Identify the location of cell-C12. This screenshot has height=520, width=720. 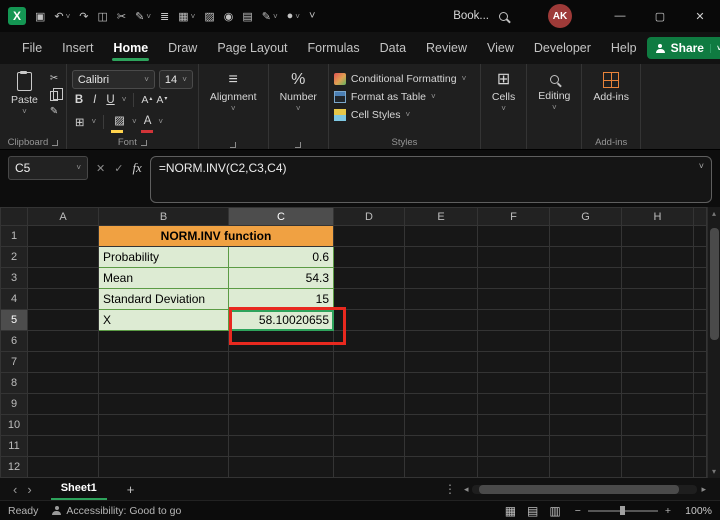
(281, 467).